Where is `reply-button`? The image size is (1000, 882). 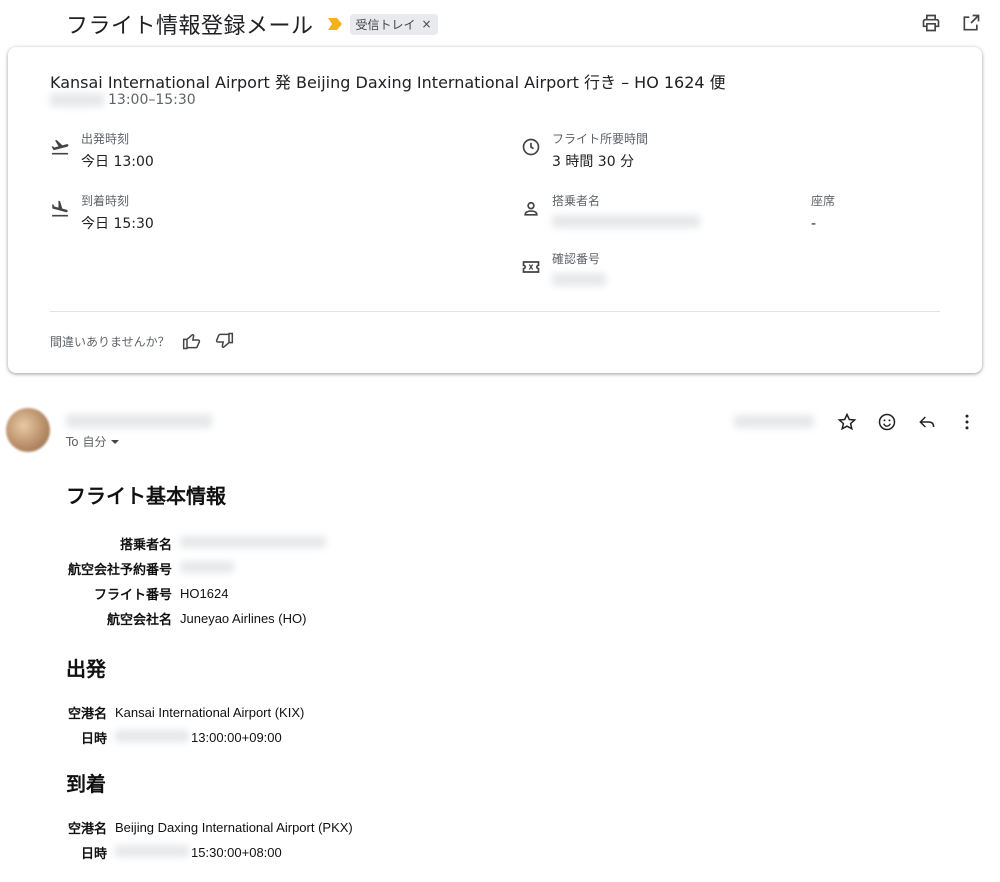
reply-button is located at coordinates (927, 422).